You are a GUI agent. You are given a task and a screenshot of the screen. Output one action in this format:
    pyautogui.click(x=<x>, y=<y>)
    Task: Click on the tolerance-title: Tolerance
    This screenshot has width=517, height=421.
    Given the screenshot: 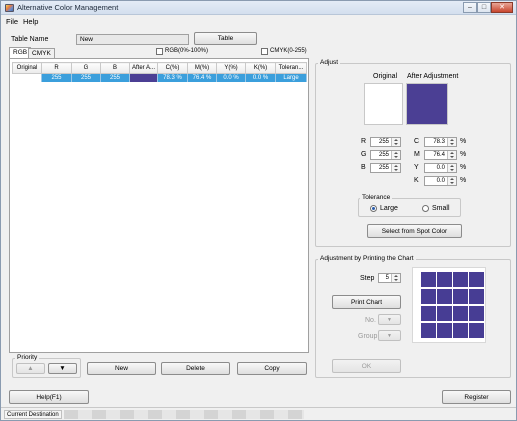 What is the action you would take?
    pyautogui.click(x=376, y=197)
    